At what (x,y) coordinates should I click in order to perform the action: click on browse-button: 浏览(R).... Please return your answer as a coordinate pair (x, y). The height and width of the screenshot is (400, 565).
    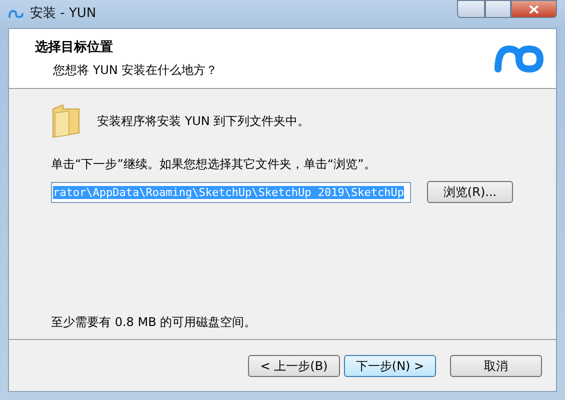
    Looking at the image, I should click on (470, 192).